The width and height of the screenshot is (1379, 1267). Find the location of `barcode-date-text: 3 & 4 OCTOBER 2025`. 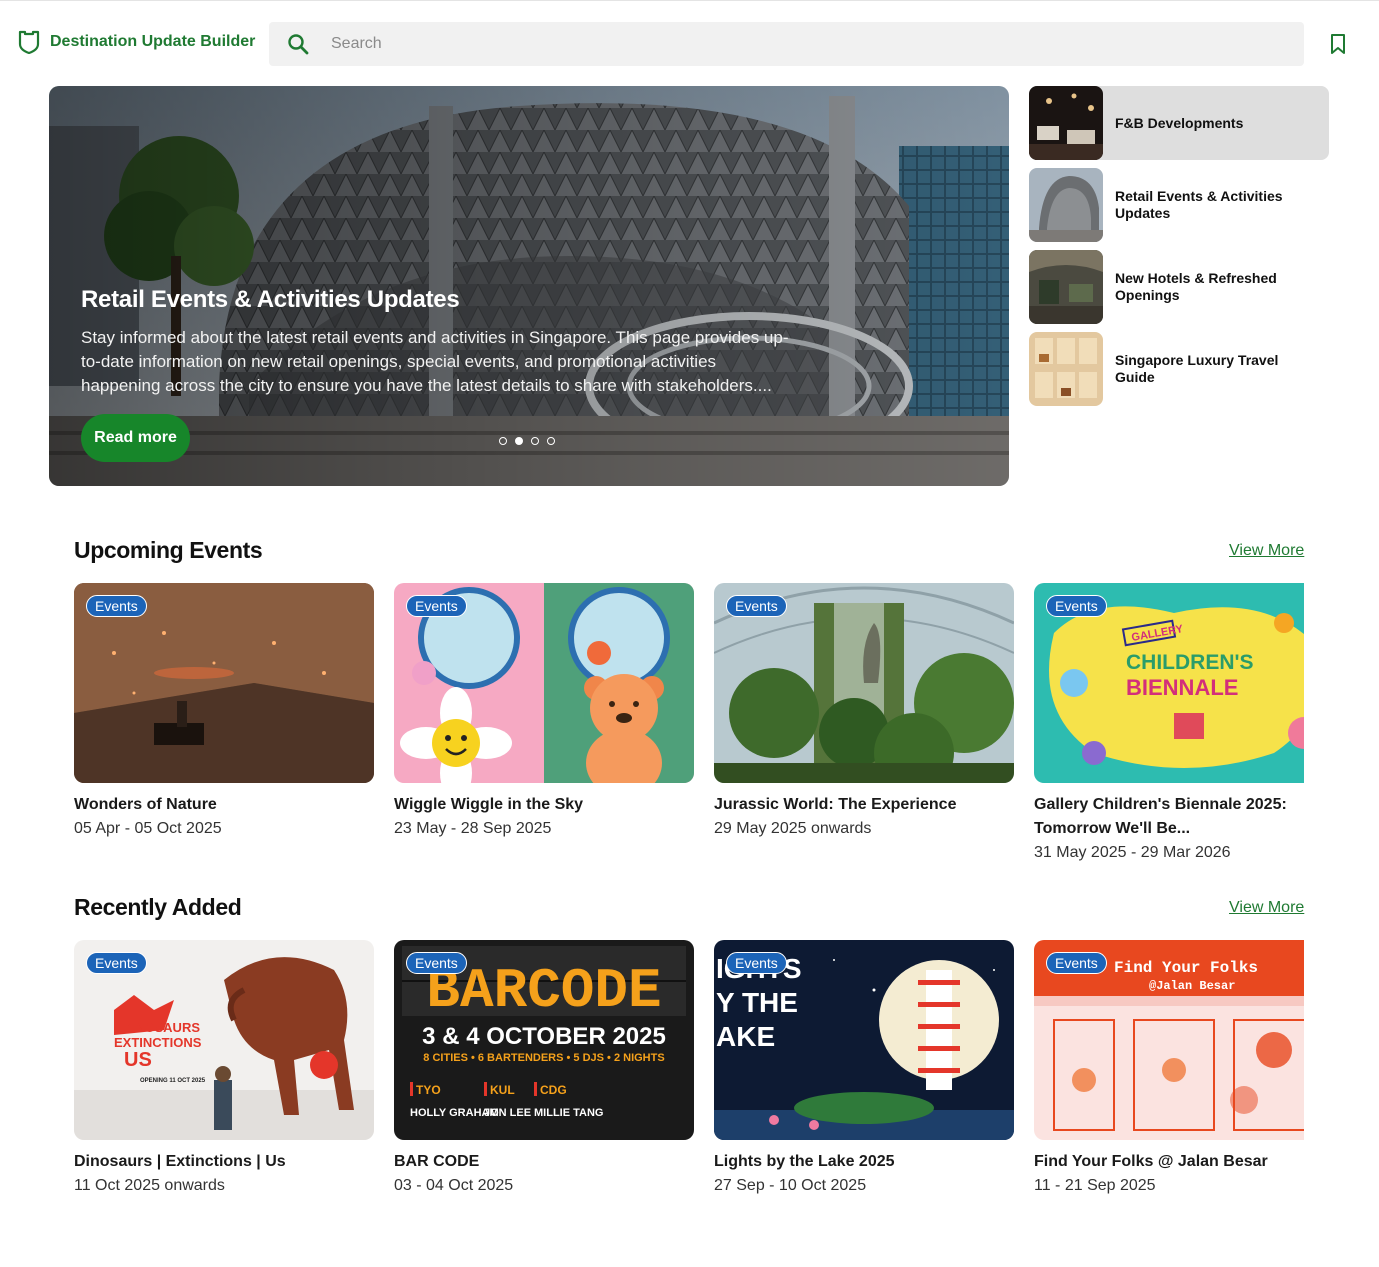

barcode-date-text: 3 & 4 OCTOBER 2025 is located at coordinates (544, 1036).